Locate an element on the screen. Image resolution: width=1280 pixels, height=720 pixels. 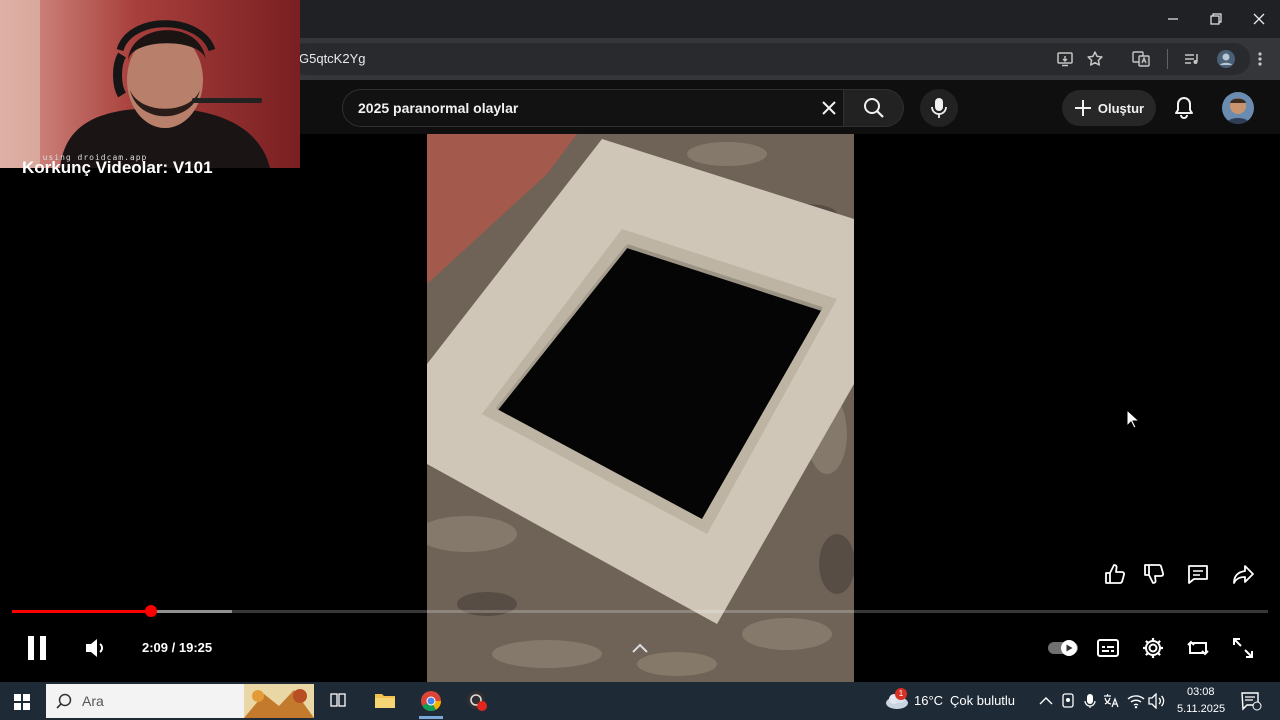
weather-desc: Çok bulutlu is located at coordinates (983, 700).